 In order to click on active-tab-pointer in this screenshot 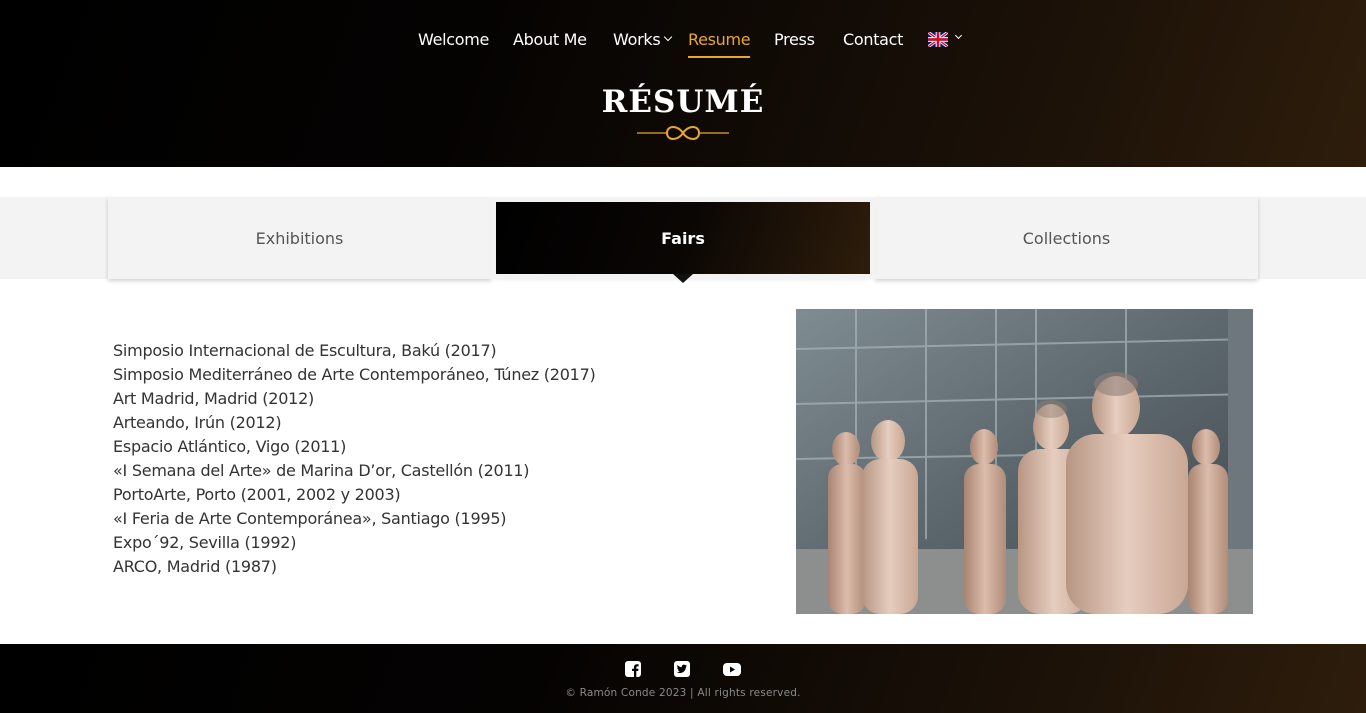, I will do `click(683, 278)`.